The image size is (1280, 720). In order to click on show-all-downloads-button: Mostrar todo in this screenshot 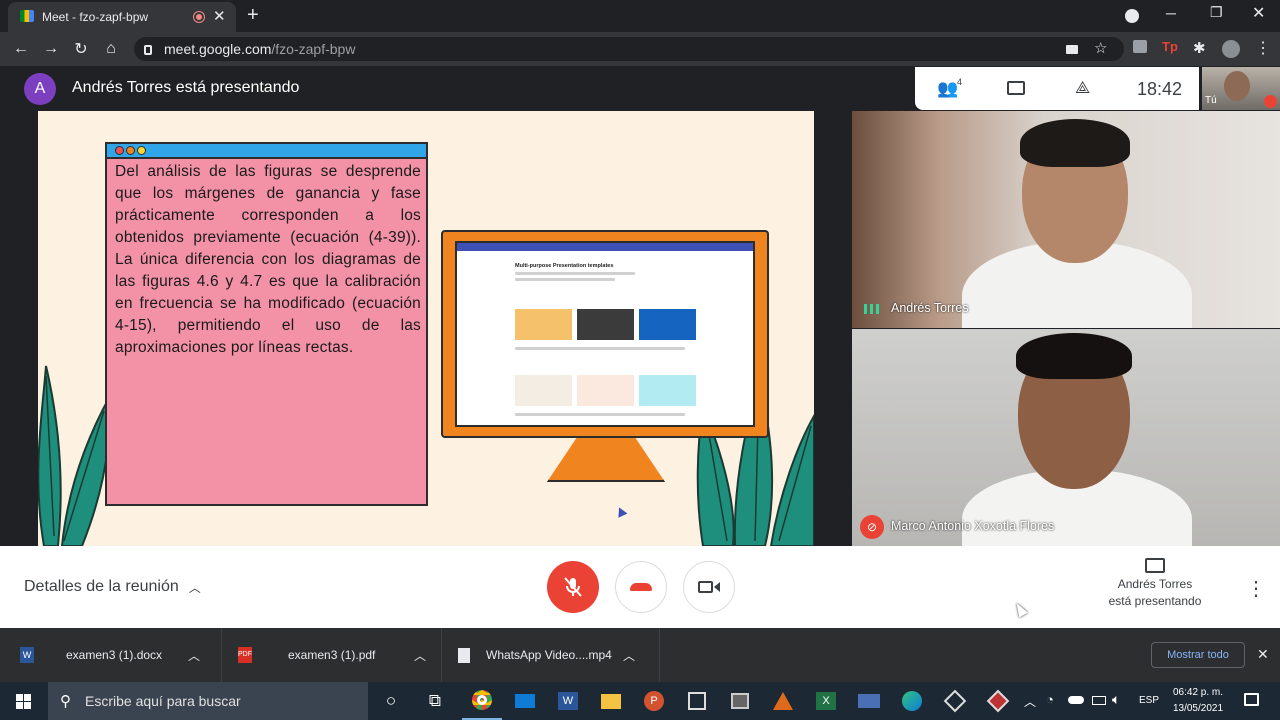, I will do `click(1198, 655)`.